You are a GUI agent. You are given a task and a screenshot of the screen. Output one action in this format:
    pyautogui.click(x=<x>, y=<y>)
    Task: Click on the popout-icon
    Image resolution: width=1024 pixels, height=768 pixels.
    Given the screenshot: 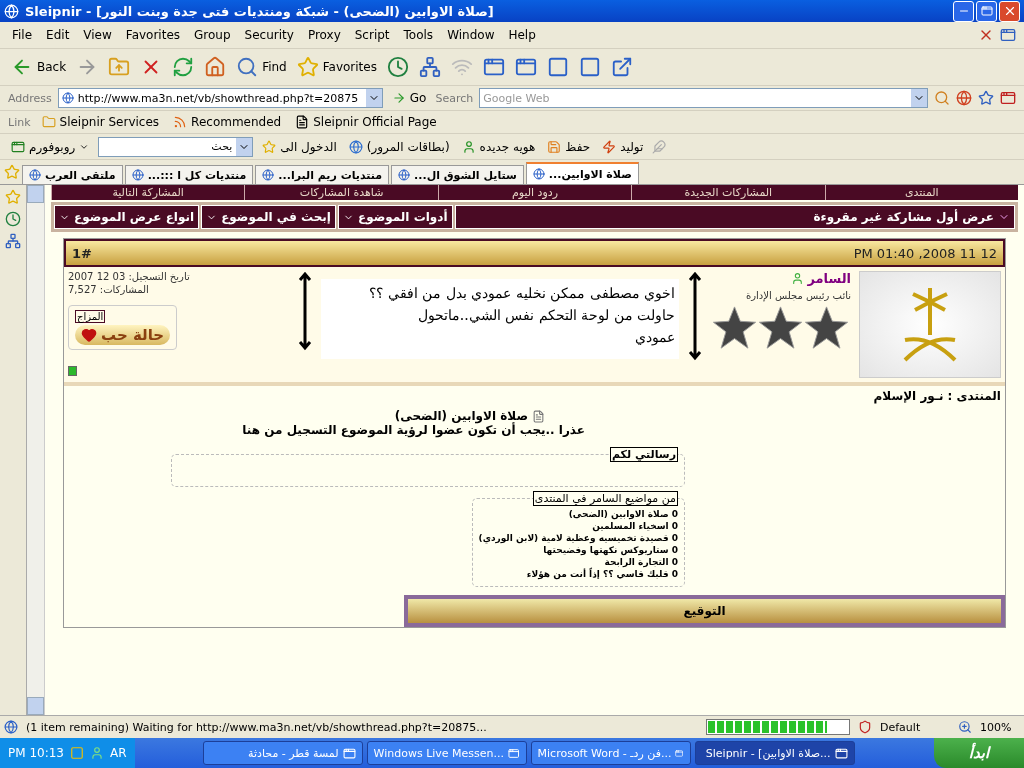 What is the action you would take?
    pyautogui.click(x=621, y=67)
    